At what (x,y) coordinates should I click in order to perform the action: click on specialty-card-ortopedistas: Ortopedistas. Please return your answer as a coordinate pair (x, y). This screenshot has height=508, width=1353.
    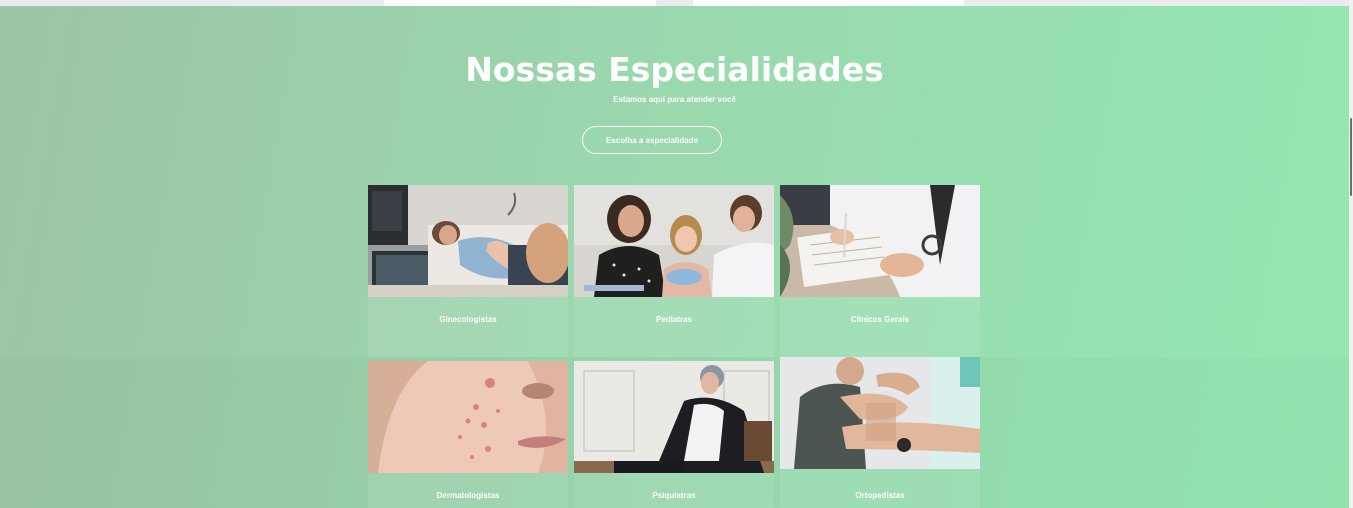
    Looking at the image, I should click on (880, 432).